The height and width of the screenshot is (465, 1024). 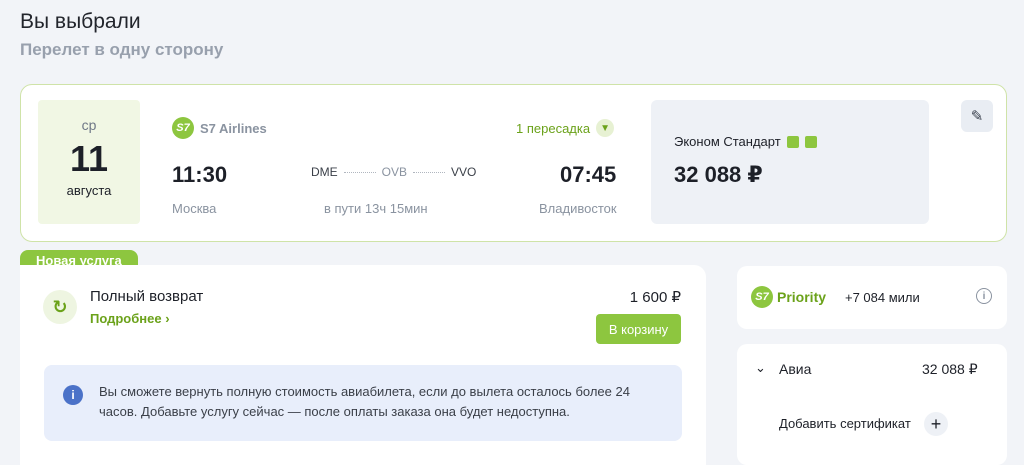 I want to click on priority-card: S7 Priority +7 084 мили i, so click(x=872, y=297).